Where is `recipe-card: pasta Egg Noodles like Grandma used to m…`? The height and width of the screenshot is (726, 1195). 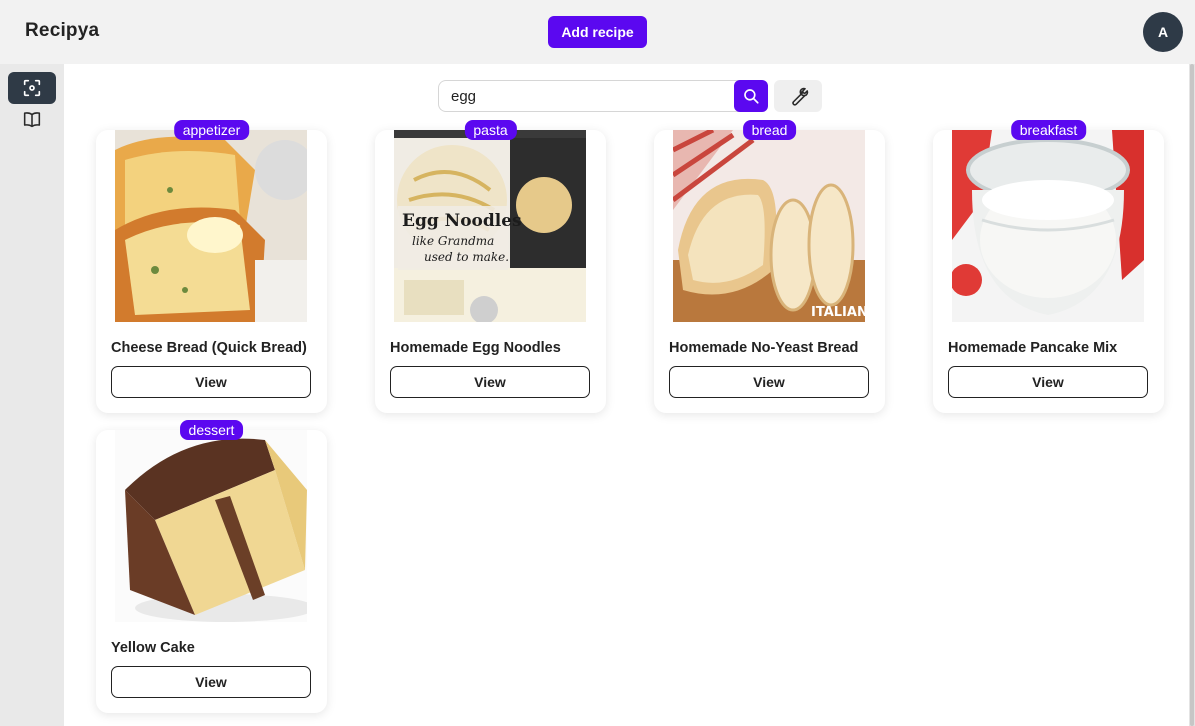 recipe-card: pasta Egg Noodles like Grandma used to m… is located at coordinates (490, 266).